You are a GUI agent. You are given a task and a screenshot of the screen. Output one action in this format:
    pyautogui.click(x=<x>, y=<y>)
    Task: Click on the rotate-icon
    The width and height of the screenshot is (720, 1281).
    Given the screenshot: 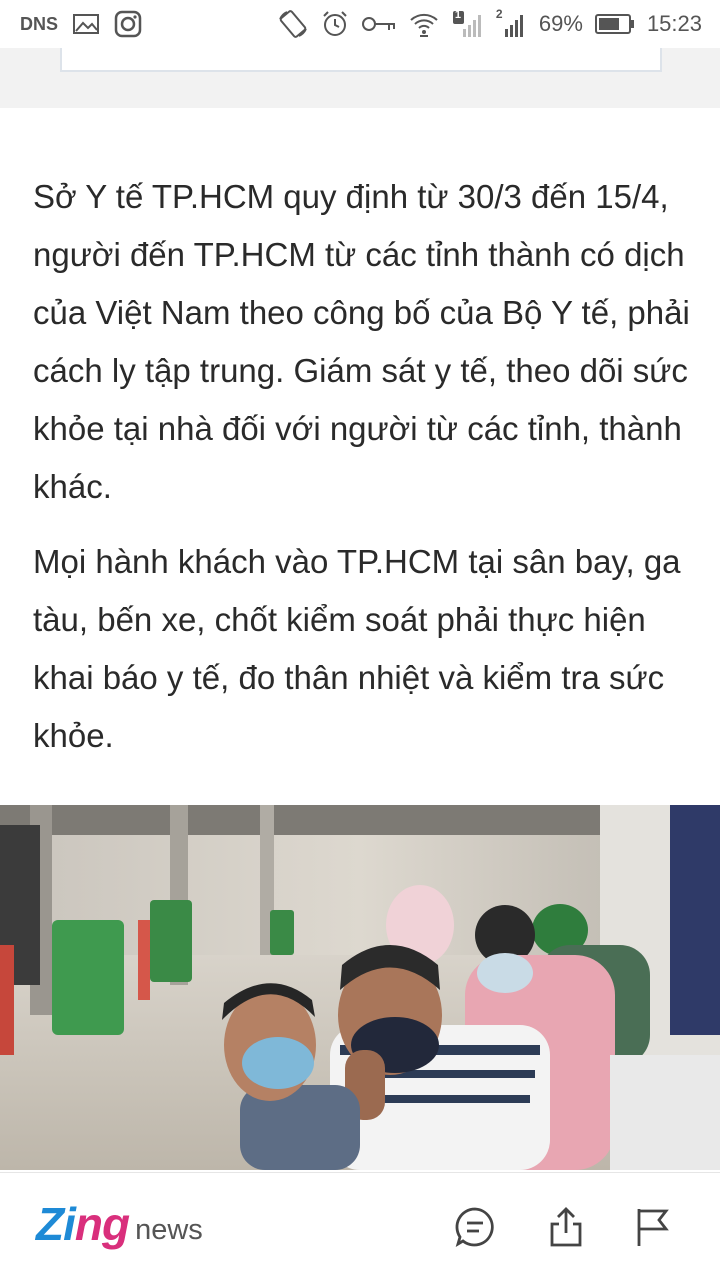 What is the action you would take?
    pyautogui.click(x=293, y=24)
    